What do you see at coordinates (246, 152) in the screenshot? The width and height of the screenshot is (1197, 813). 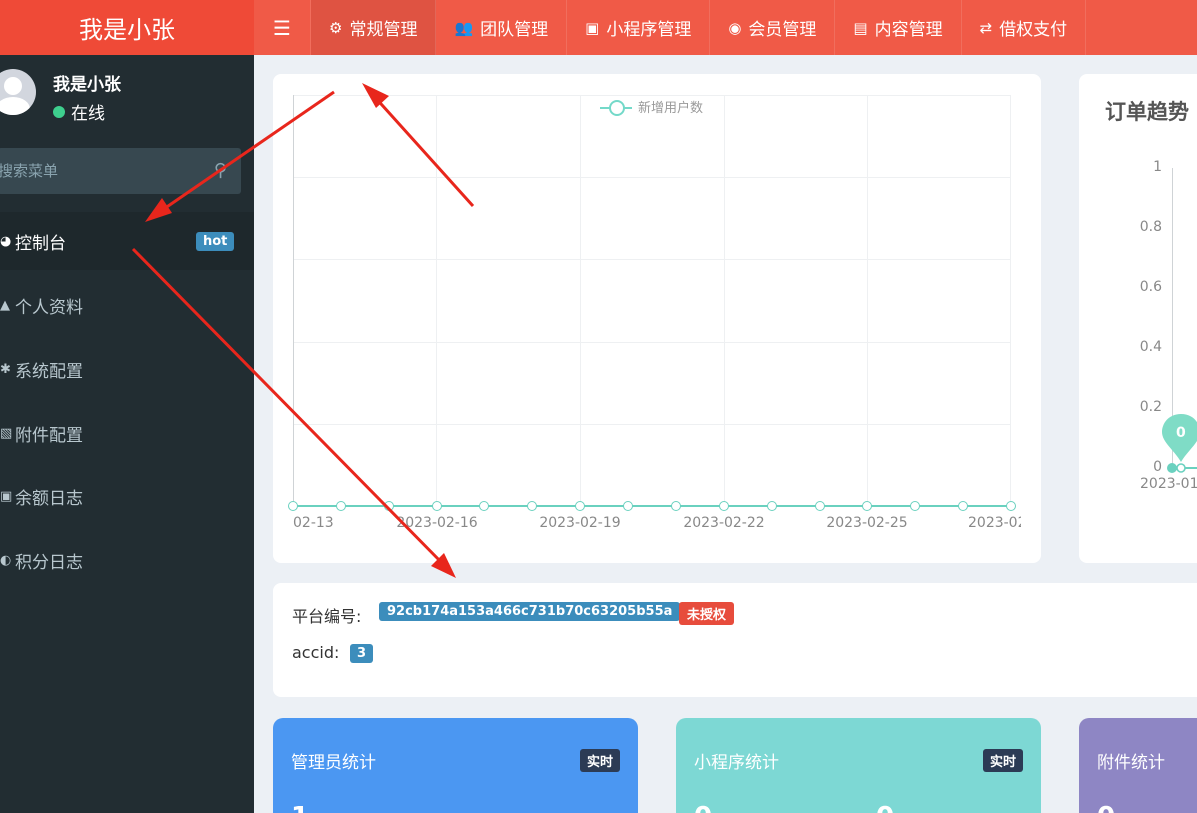 I see `arrow-to-dashboard` at bounding box center [246, 152].